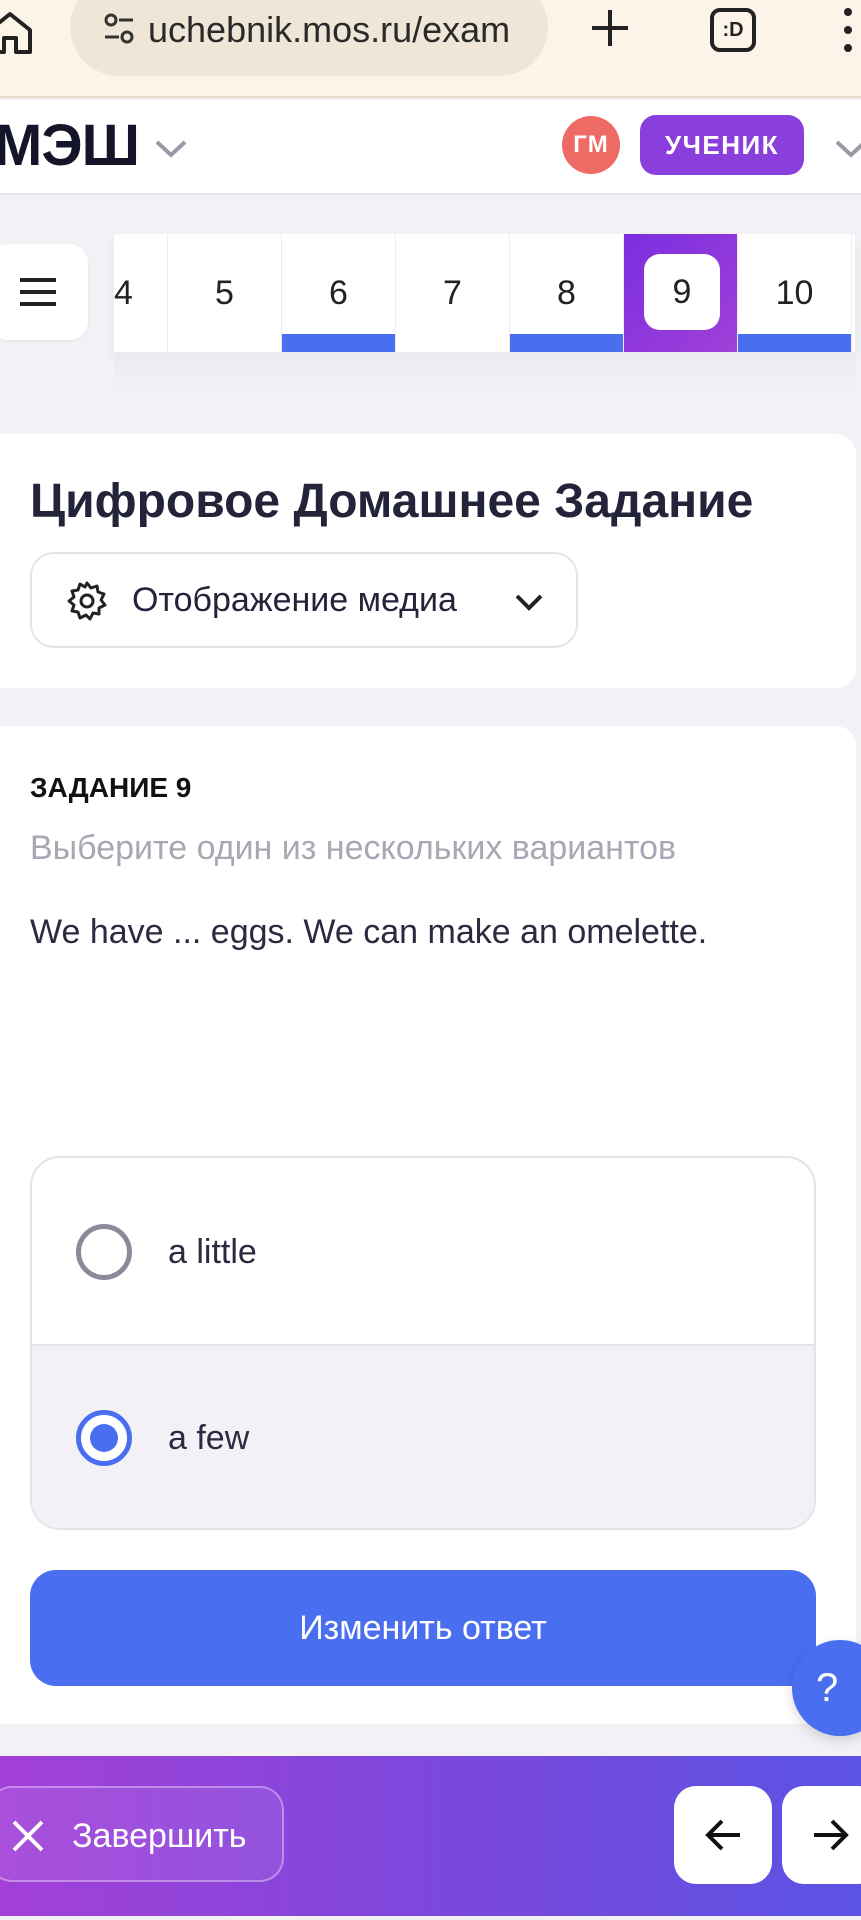 This screenshot has width=861, height=1920. Describe the element at coordinates (17, 32) in the screenshot. I see `home-icon` at that location.